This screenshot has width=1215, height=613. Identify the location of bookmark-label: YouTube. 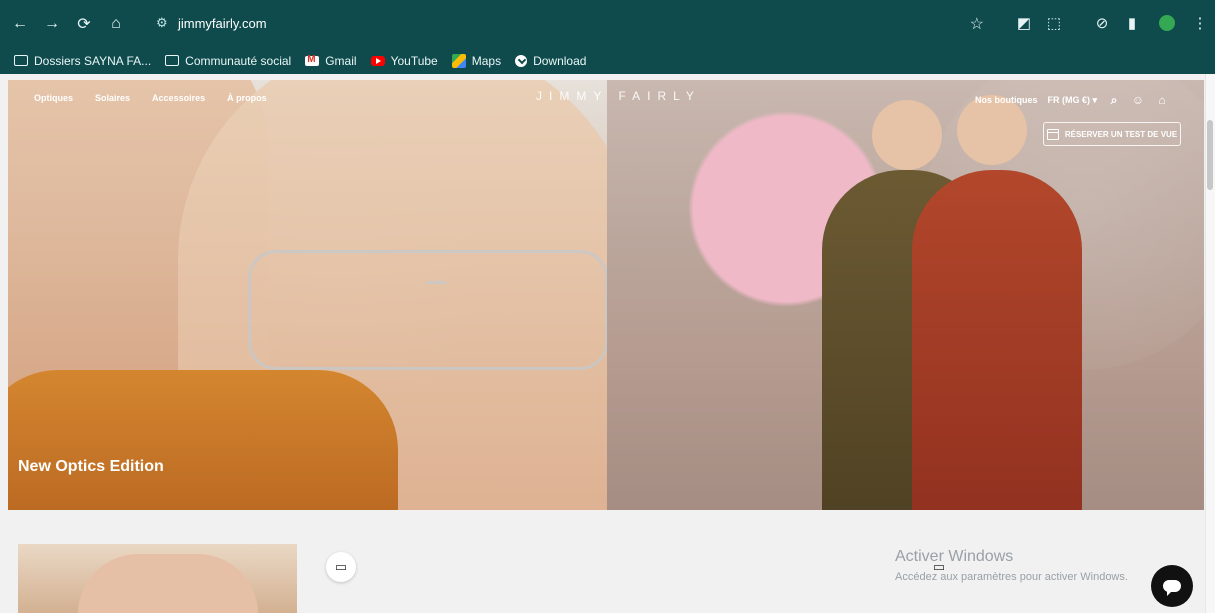
(414, 60).